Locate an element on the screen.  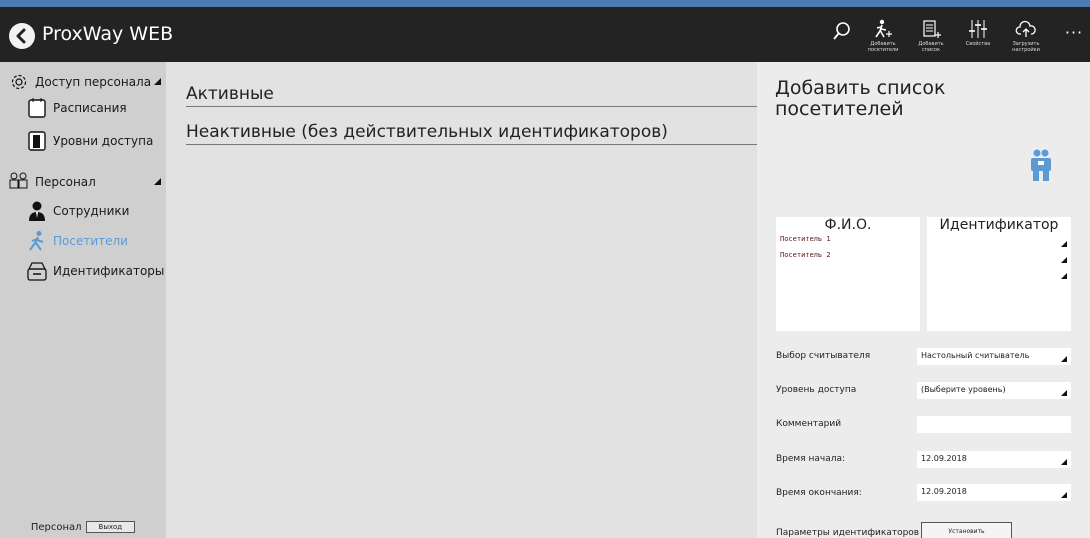
sidebar-group-label: Персонал is located at coordinates (65, 182).